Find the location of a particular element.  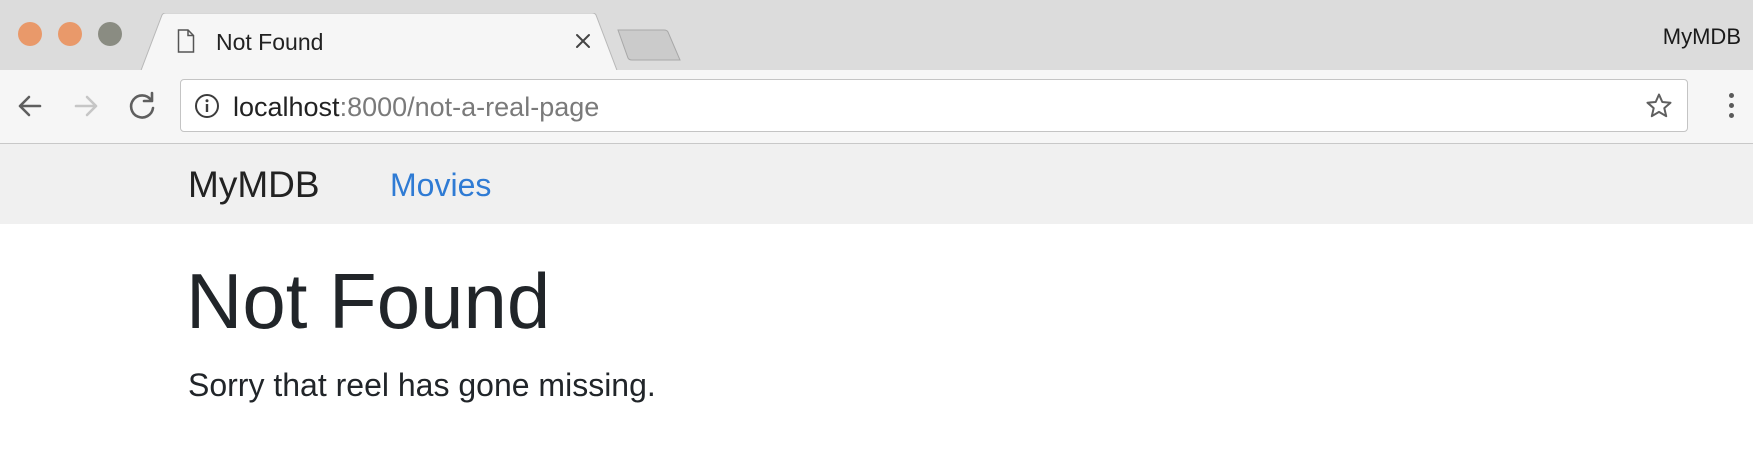

url-text: localhost:8000/not-a-real-page is located at coordinates (416, 107).